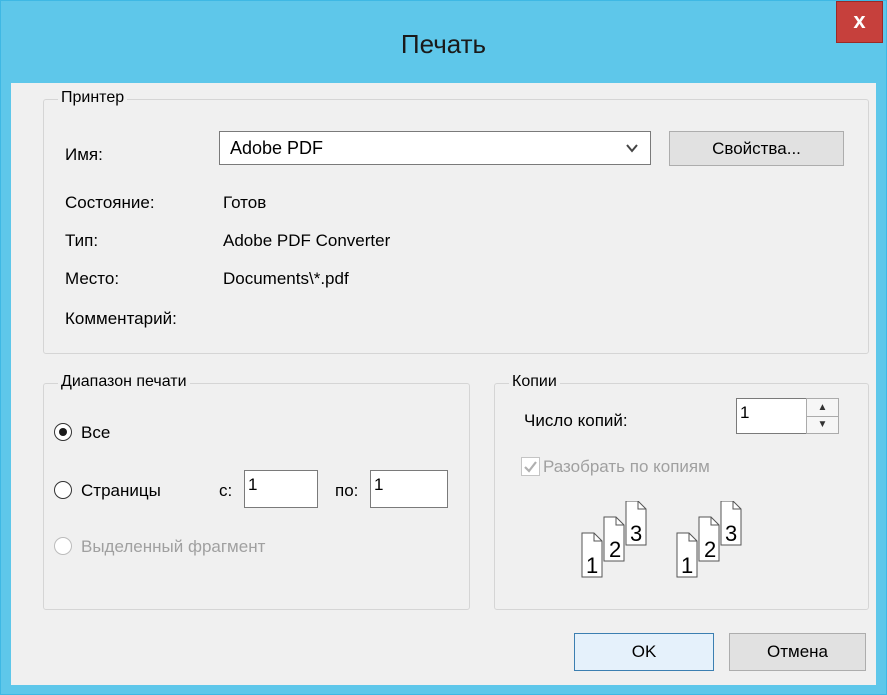 This screenshot has height=695, width=887. Describe the element at coordinates (661, 539) in the screenshot. I see `collate-illustration-icon: 1 2 3 1 2 3` at that location.